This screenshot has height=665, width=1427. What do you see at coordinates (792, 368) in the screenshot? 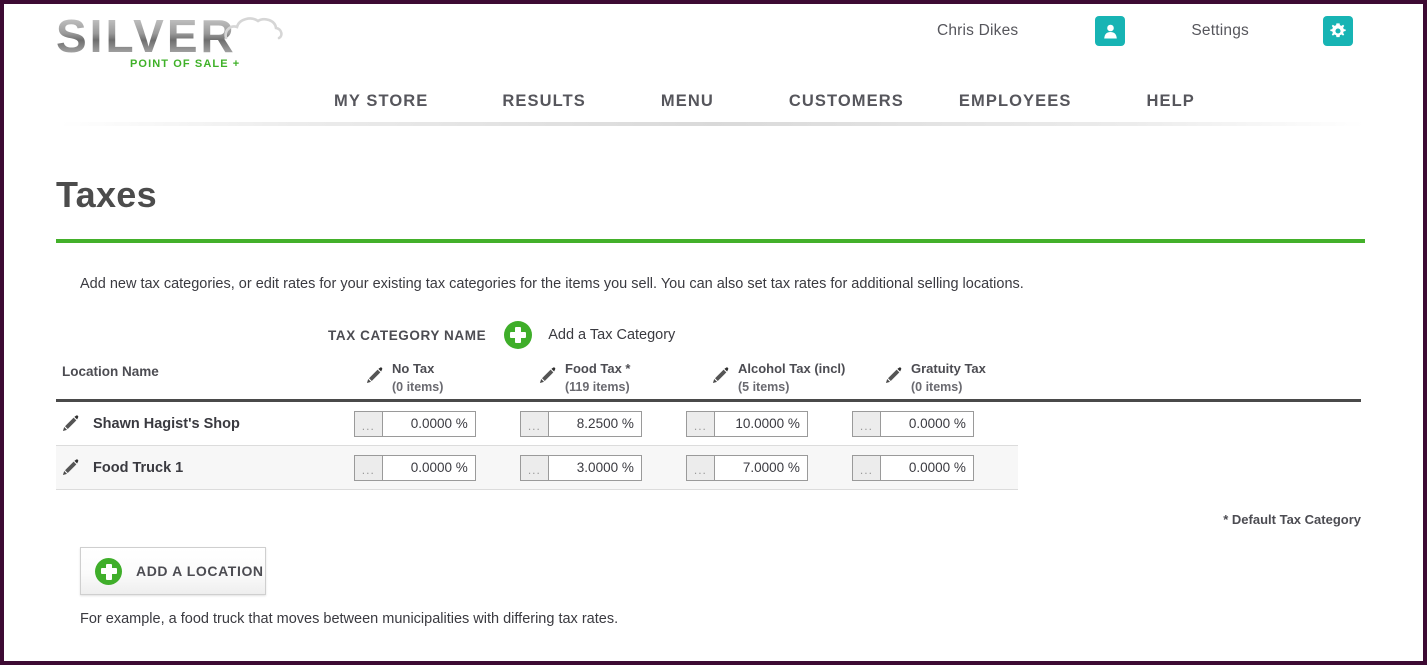
I see `column-name: Alcohol Tax (incl)` at bounding box center [792, 368].